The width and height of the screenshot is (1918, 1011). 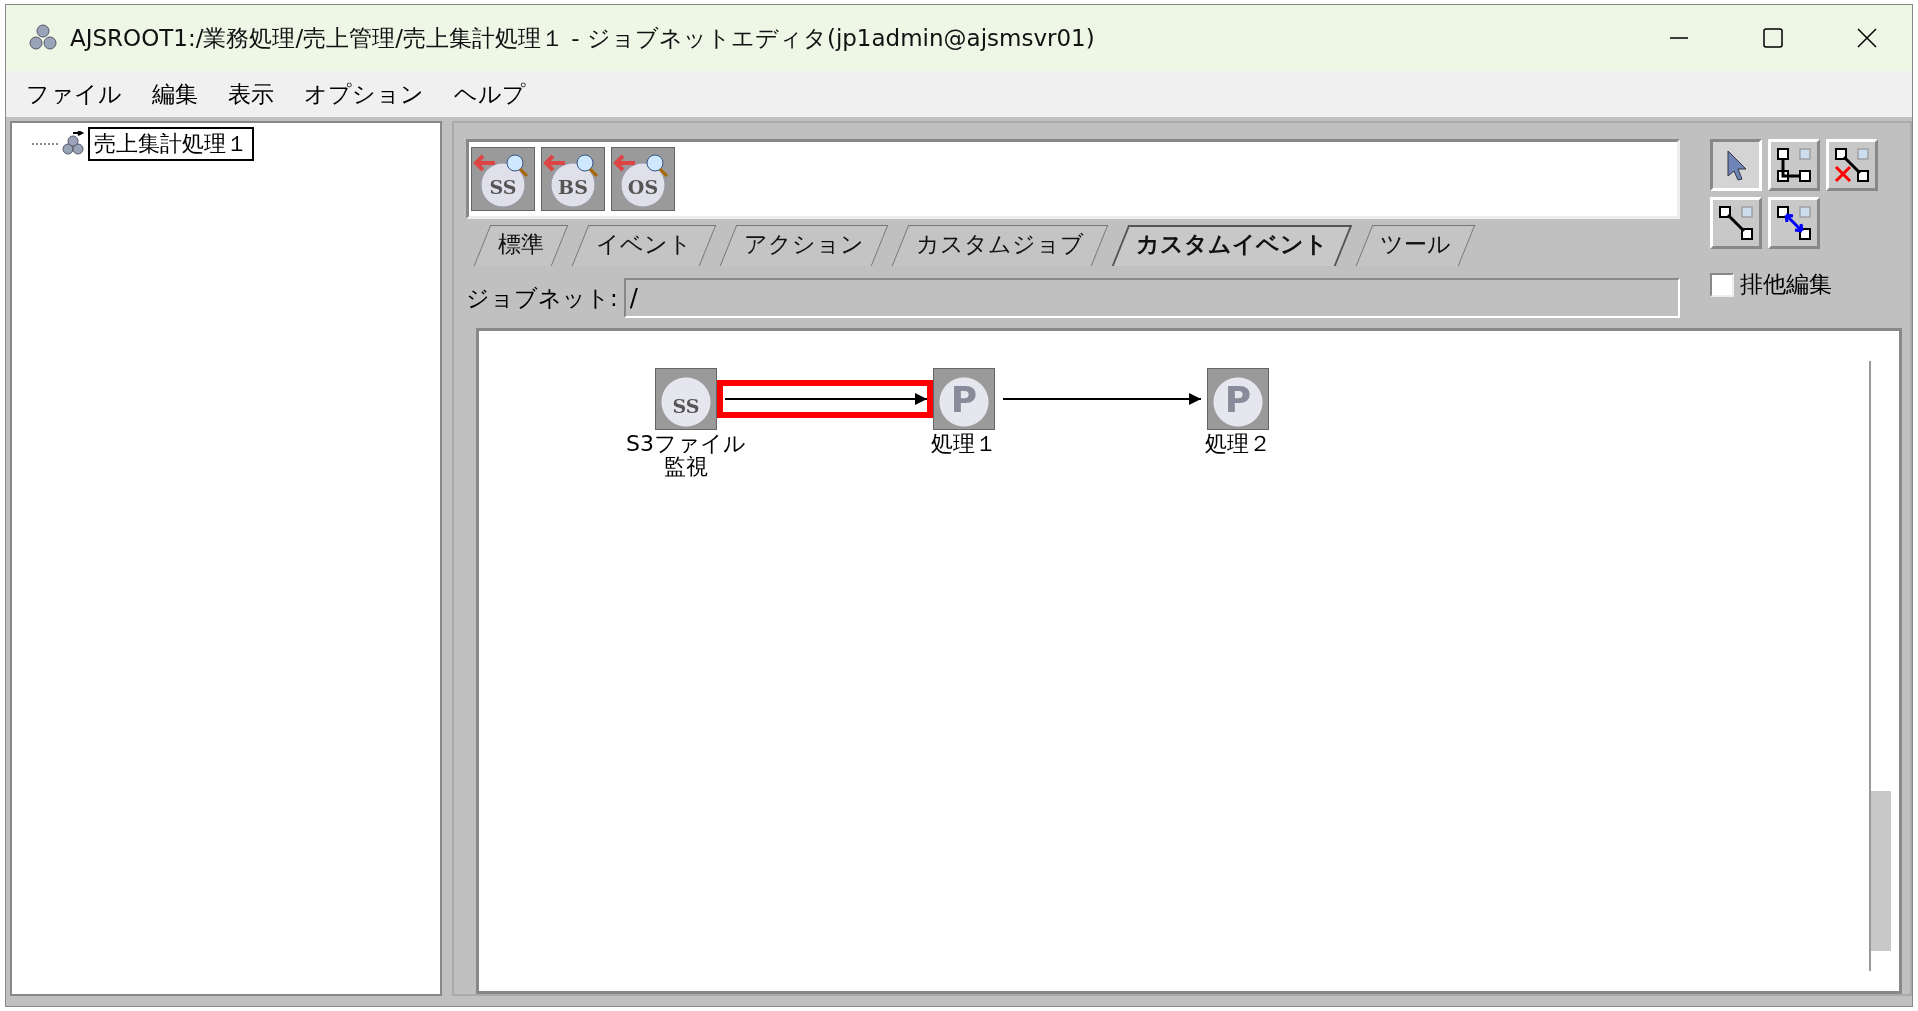 I want to click on disconnect-tool-button, so click(x=1852, y=165).